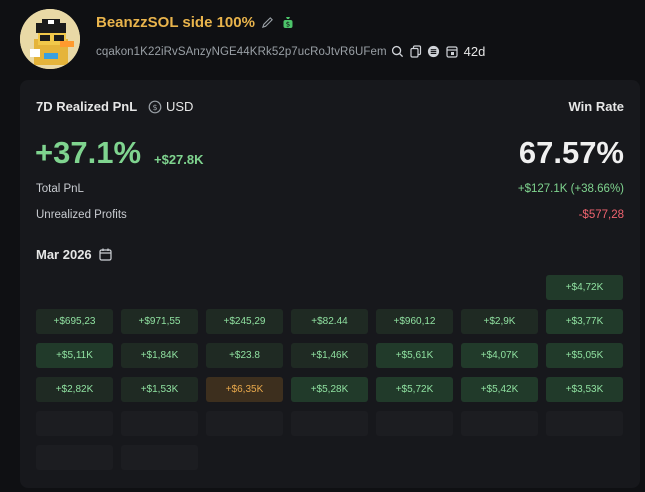 The height and width of the screenshot is (492, 645). I want to click on pnl-percent: +37.1%, so click(88, 152).